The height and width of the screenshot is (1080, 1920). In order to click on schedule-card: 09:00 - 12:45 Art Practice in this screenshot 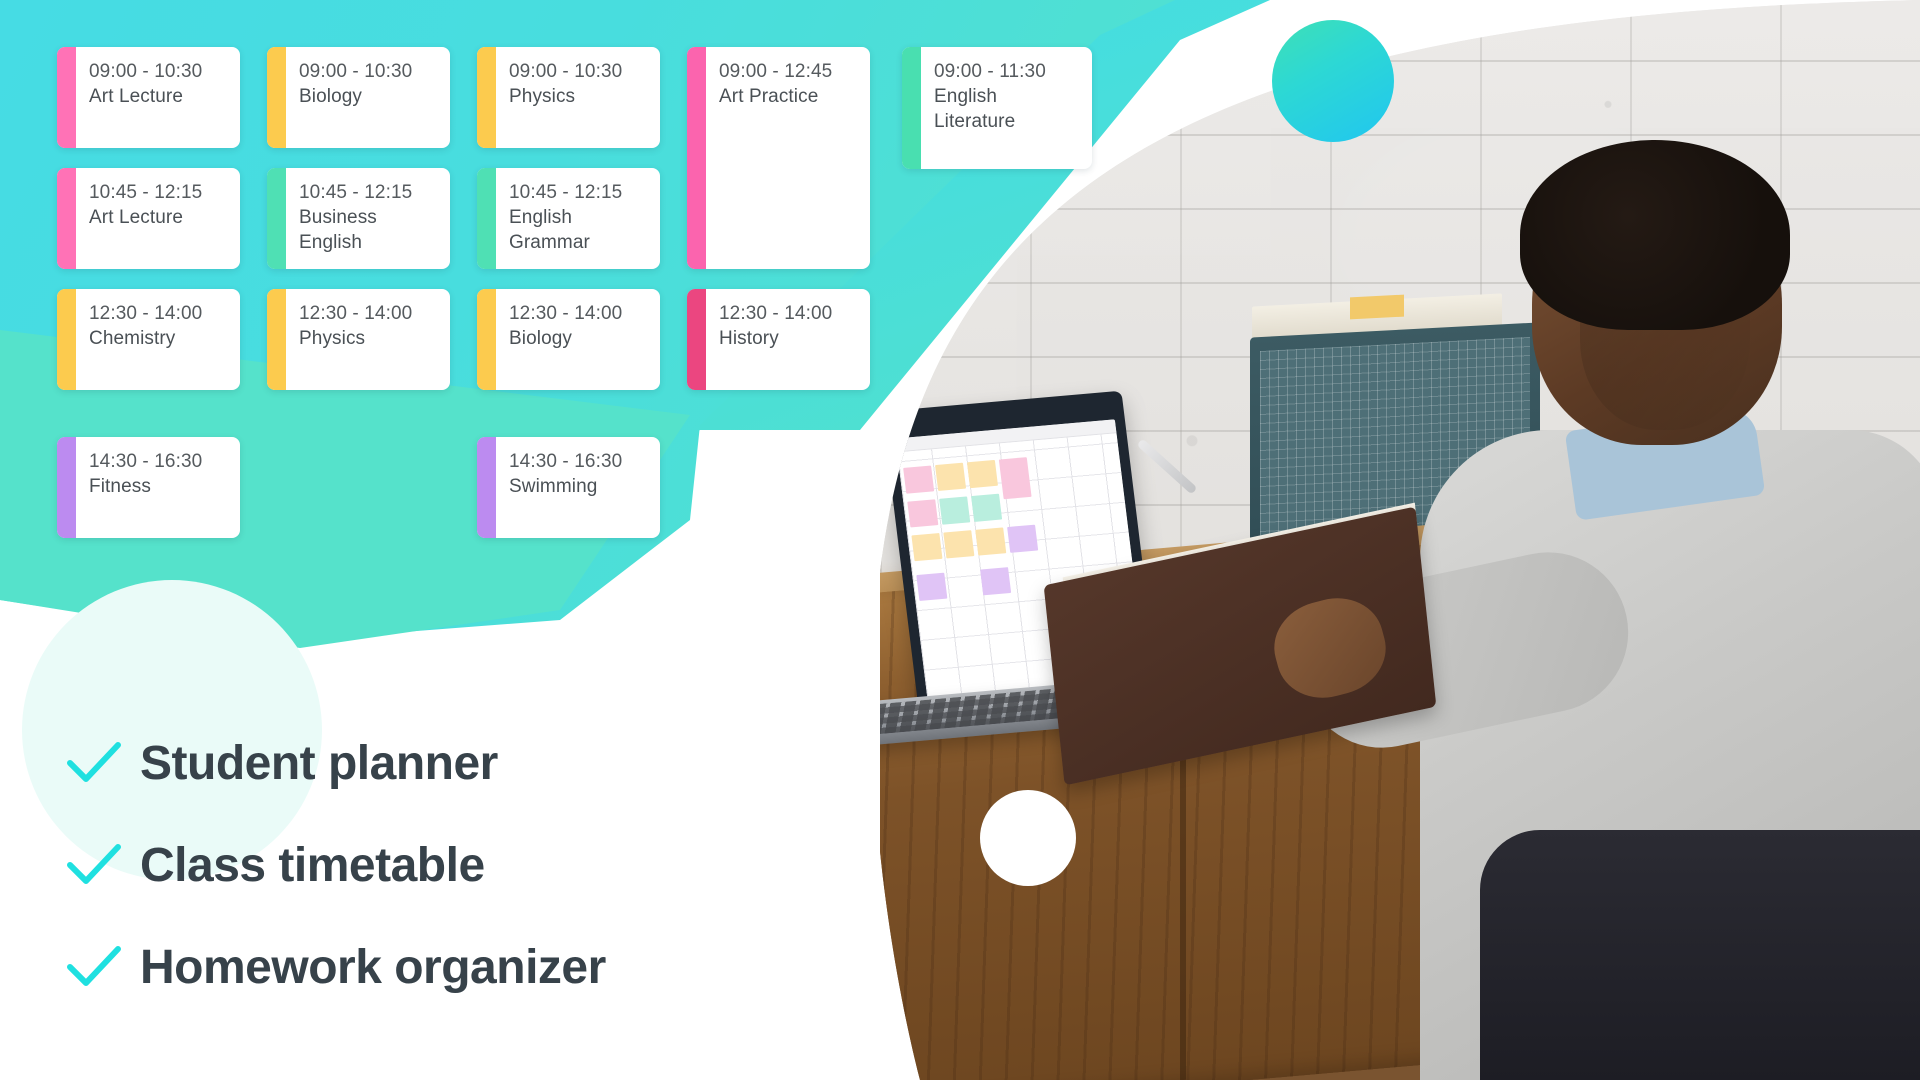, I will do `click(778, 158)`.